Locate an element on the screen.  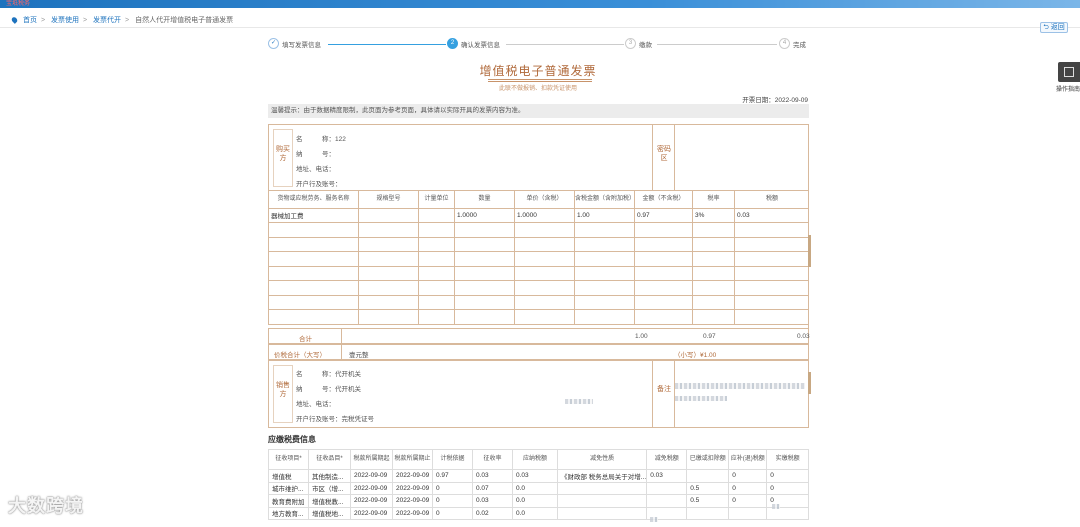
col-header: 税额 is located at coordinates (771, 200).